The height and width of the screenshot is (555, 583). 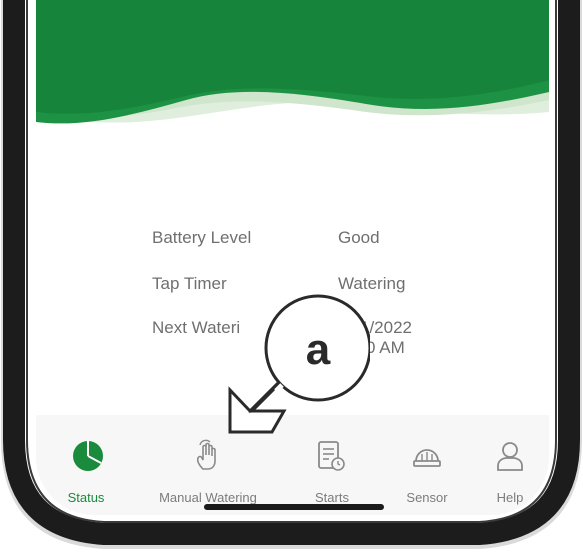 I want to click on callout-annotation: a, so click(x=299, y=364).